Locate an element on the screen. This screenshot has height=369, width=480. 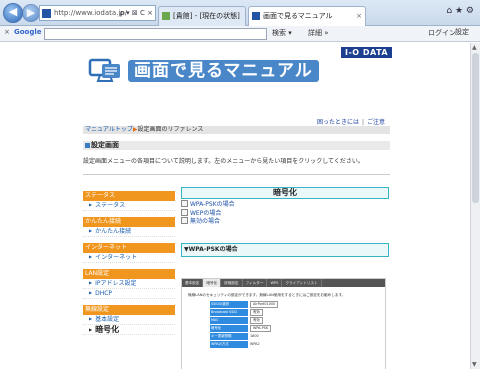
tab-label: [貴館] - [現在の状態] is located at coordinates (206, 16).